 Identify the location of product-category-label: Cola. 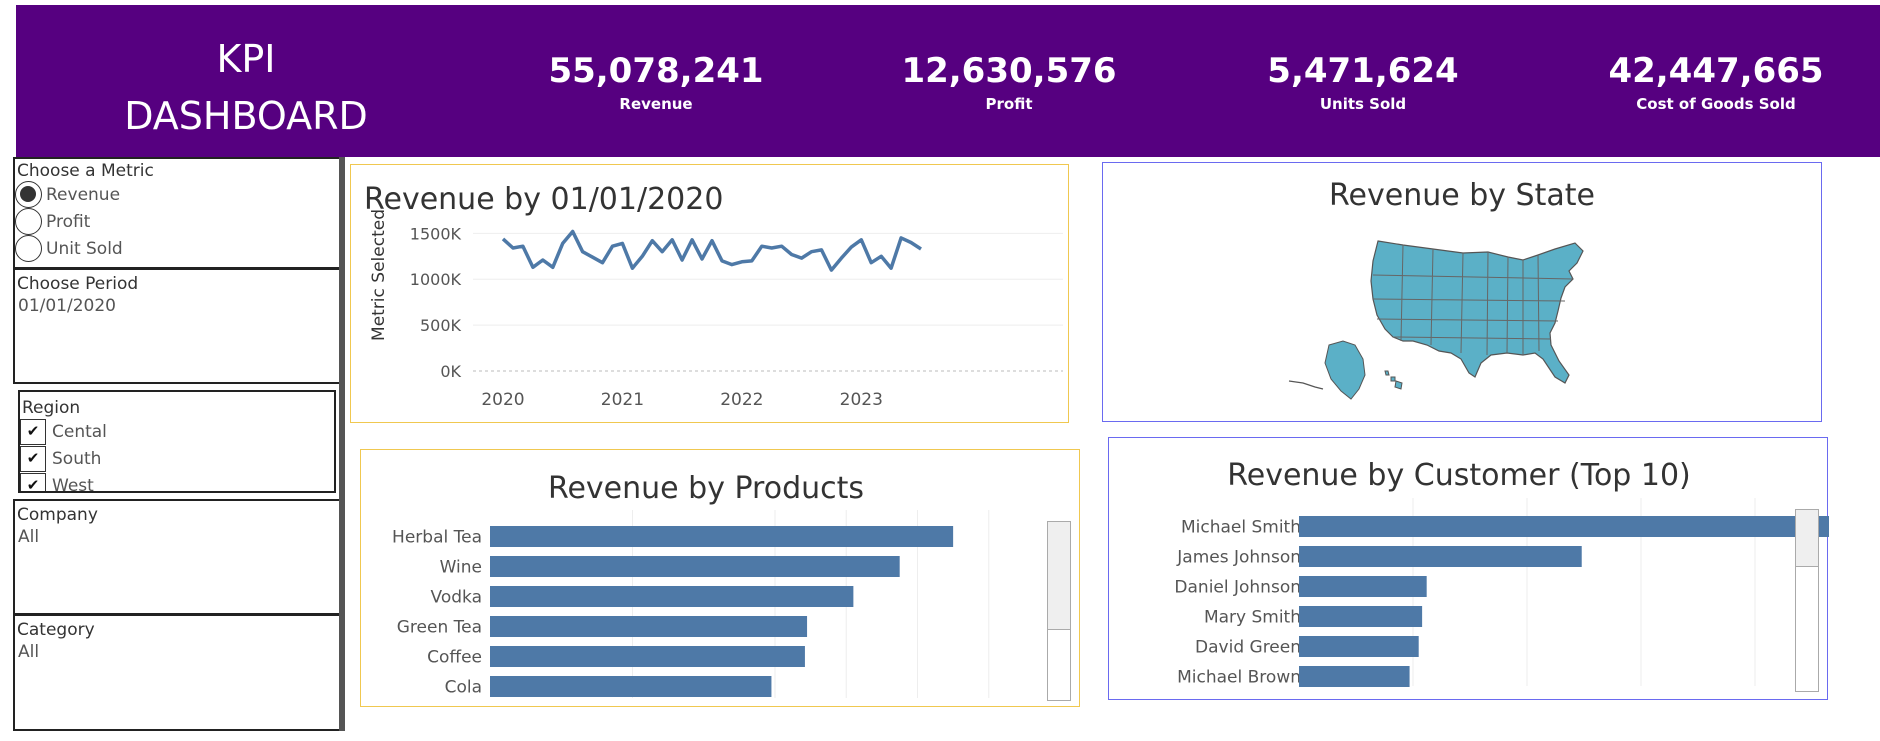
(463, 688).